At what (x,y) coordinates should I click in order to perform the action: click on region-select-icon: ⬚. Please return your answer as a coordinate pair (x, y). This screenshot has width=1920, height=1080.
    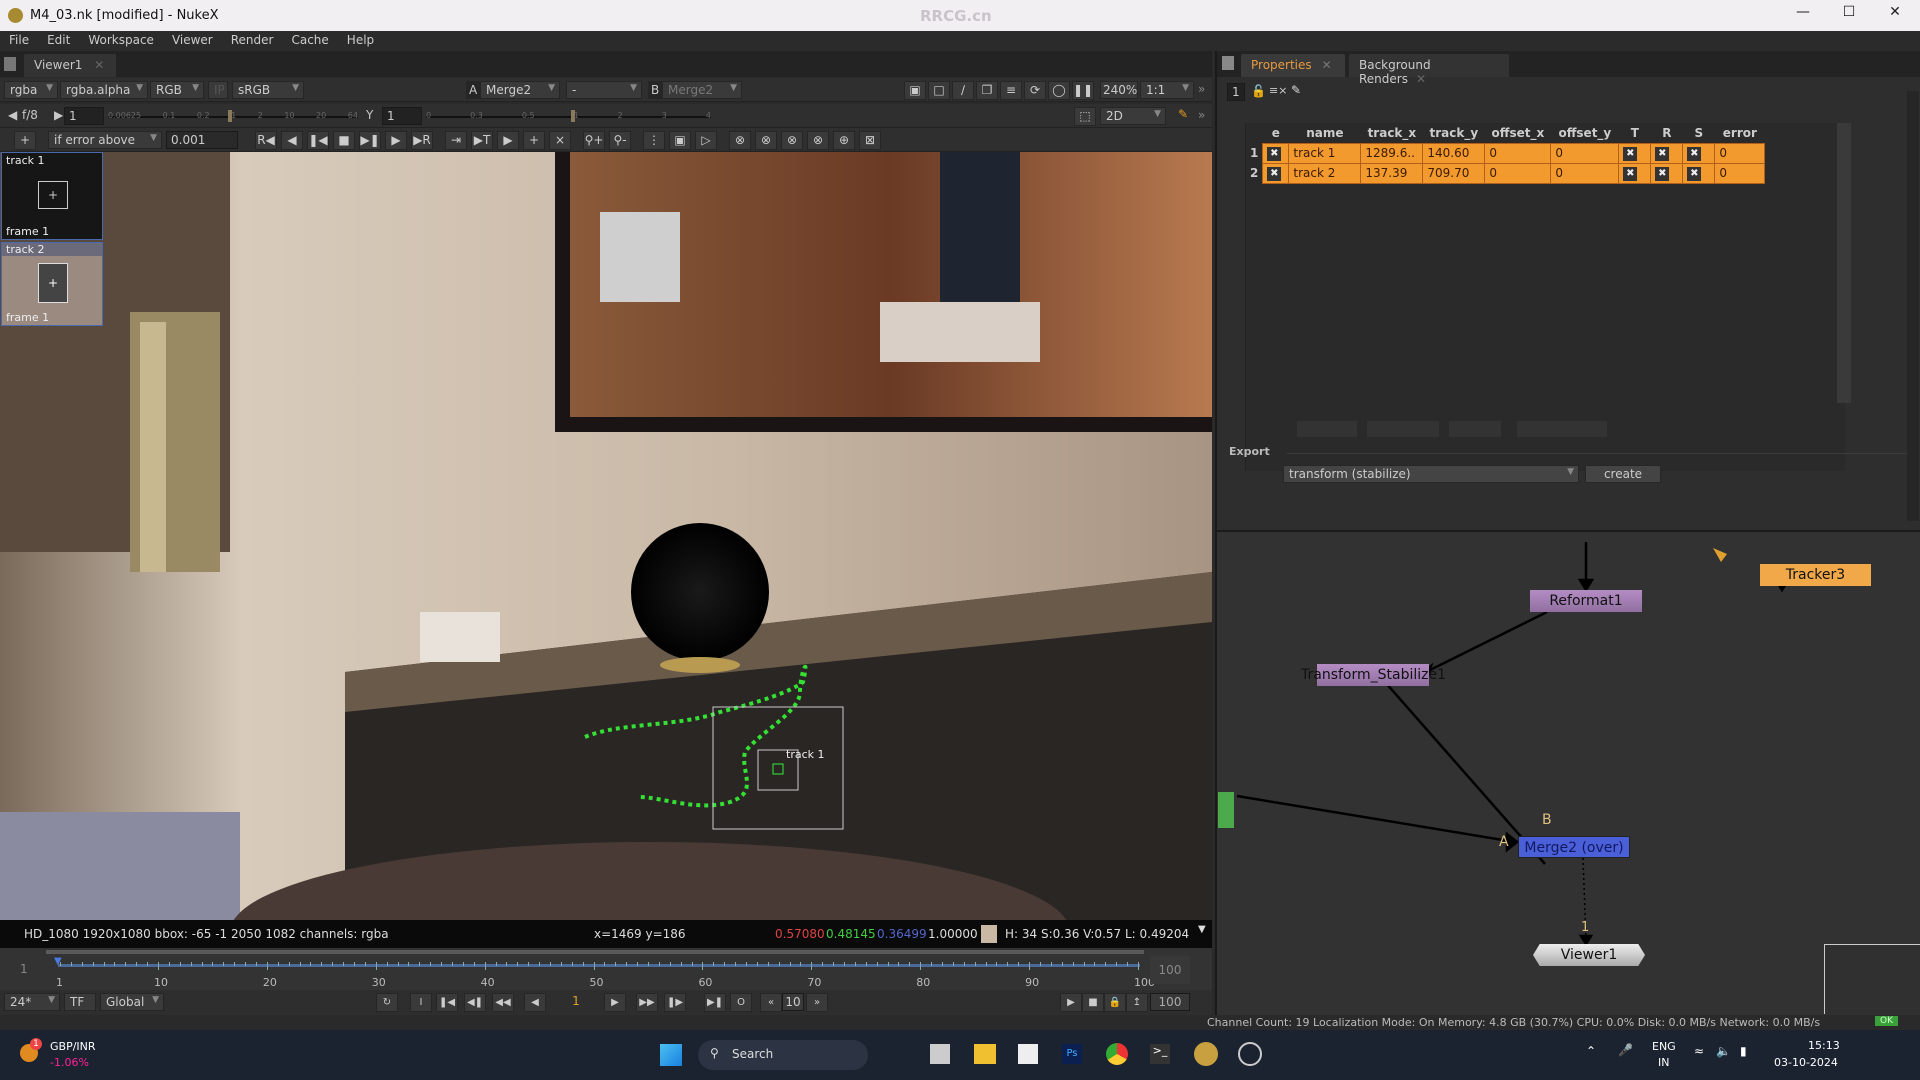
    Looking at the image, I should click on (1085, 116).